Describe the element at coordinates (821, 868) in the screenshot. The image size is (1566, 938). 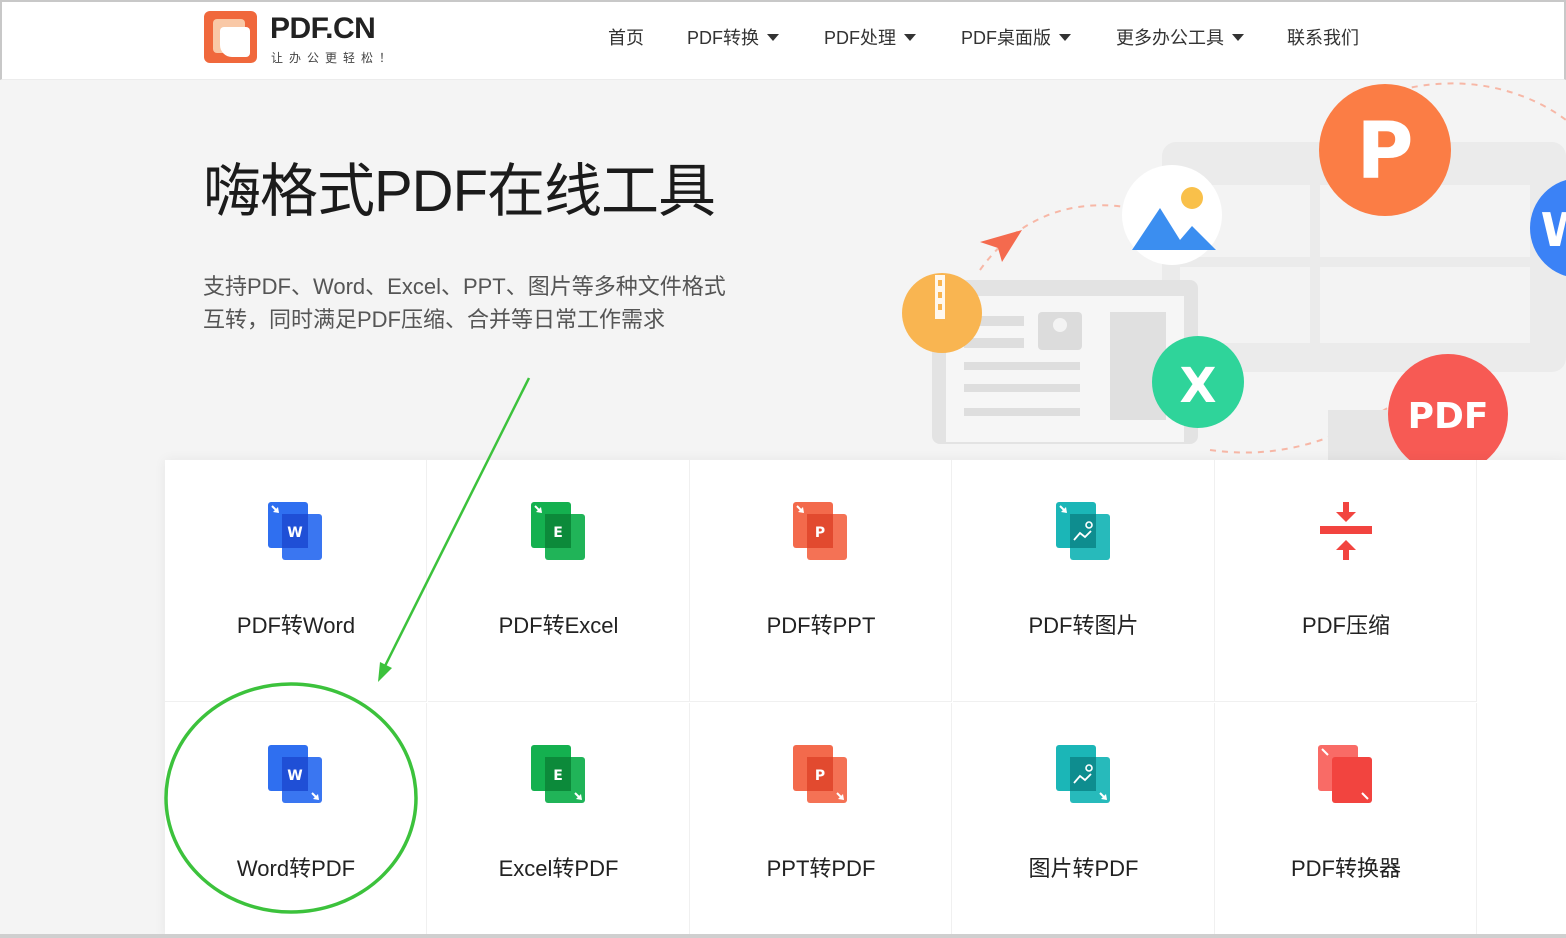
I see `tool-label: PPT转PDF` at that location.